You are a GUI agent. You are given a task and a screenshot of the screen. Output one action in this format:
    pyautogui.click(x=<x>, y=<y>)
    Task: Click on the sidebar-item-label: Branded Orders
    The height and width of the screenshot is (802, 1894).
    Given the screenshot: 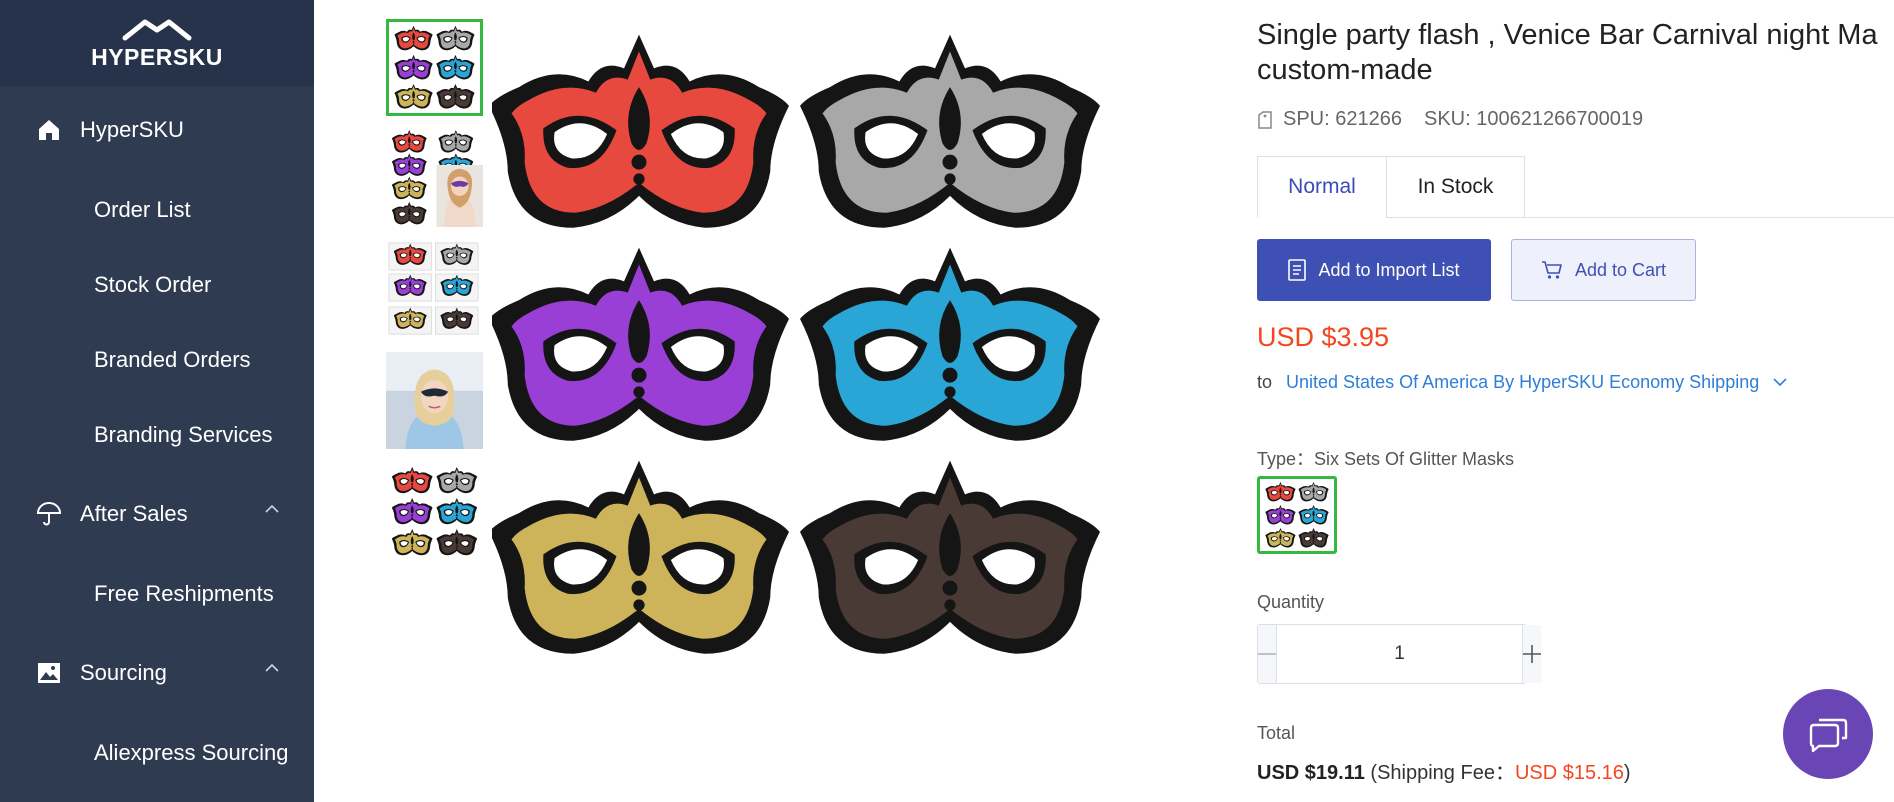 What is the action you would take?
    pyautogui.click(x=172, y=359)
    